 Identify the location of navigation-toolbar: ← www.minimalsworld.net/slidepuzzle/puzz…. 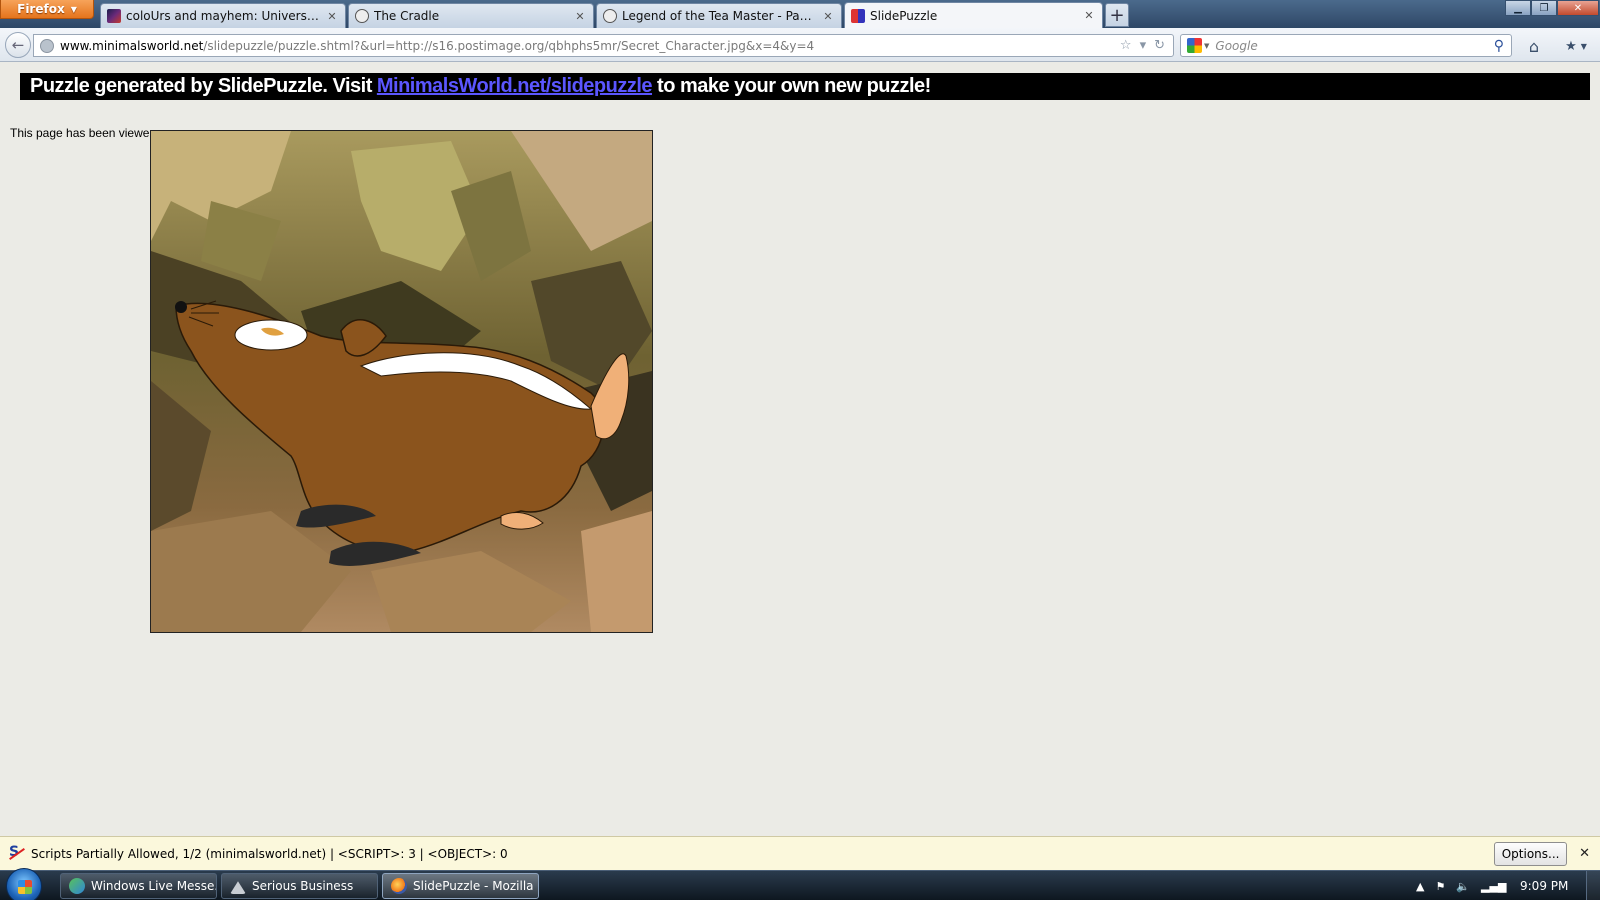
(800, 45).